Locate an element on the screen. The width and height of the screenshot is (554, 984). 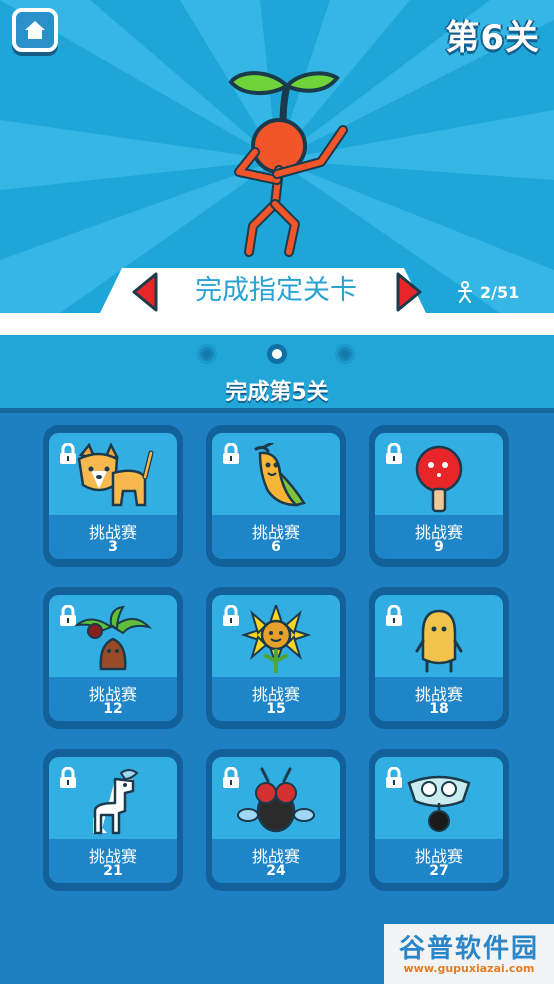
challenge-card: 挑战赛 12 is located at coordinates (113, 658).